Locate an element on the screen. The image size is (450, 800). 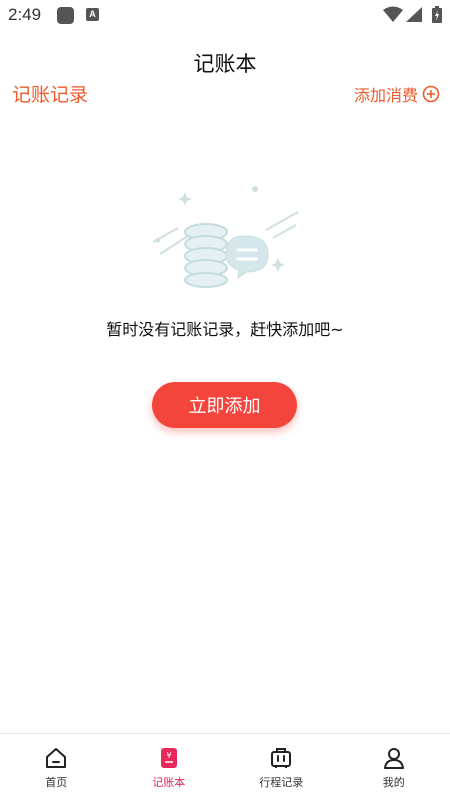
nav-item-ledger: ¥ 记账本 is located at coordinates (169, 767).